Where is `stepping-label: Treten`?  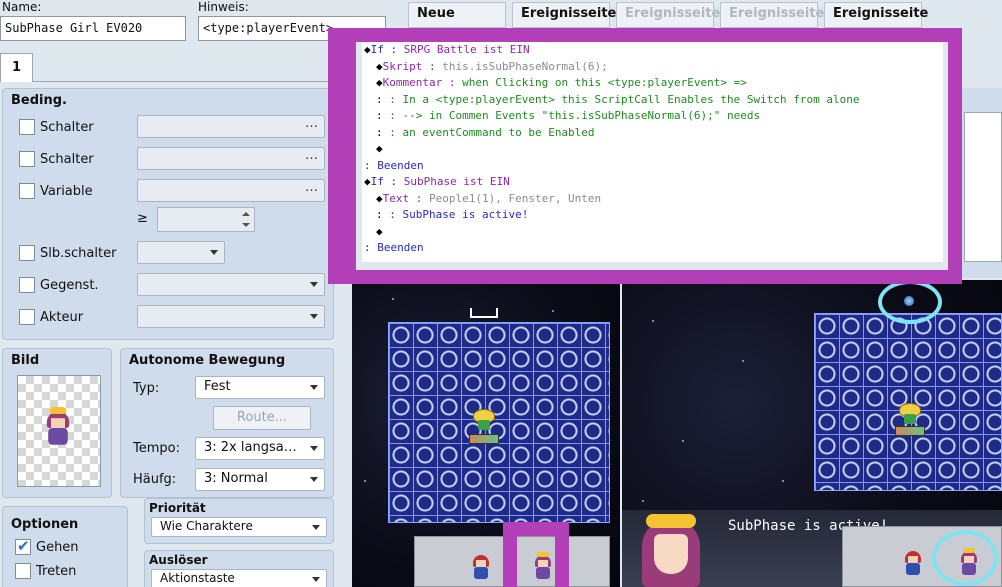 stepping-label: Treten is located at coordinates (56, 571).